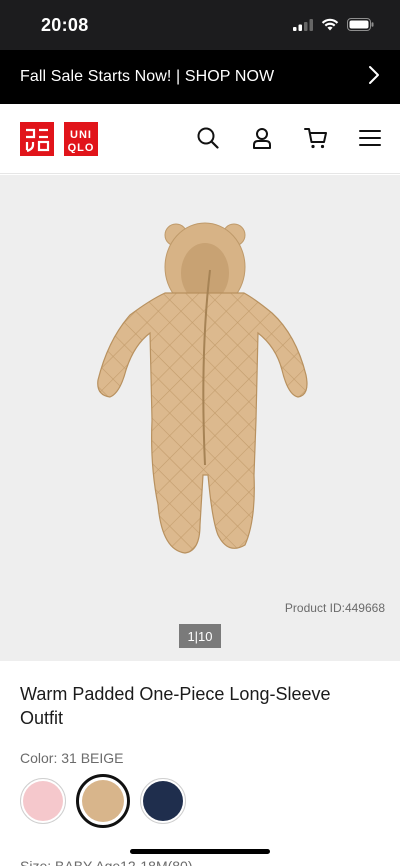  Describe the element at coordinates (72, 758) in the screenshot. I see `color-label: Color: 31 BEIGE` at that location.